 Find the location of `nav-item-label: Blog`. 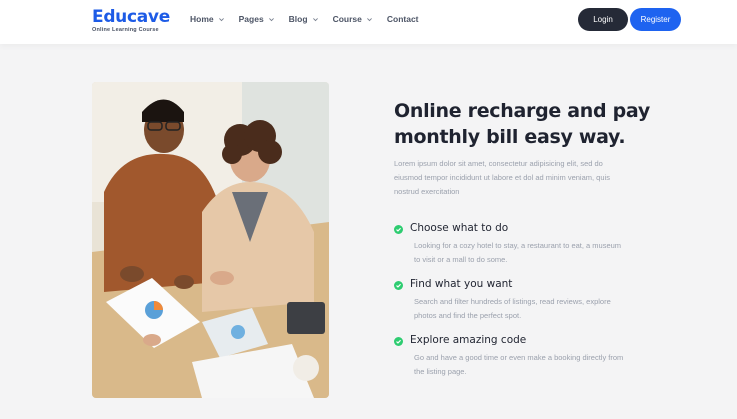

nav-item-label: Blog is located at coordinates (298, 19).